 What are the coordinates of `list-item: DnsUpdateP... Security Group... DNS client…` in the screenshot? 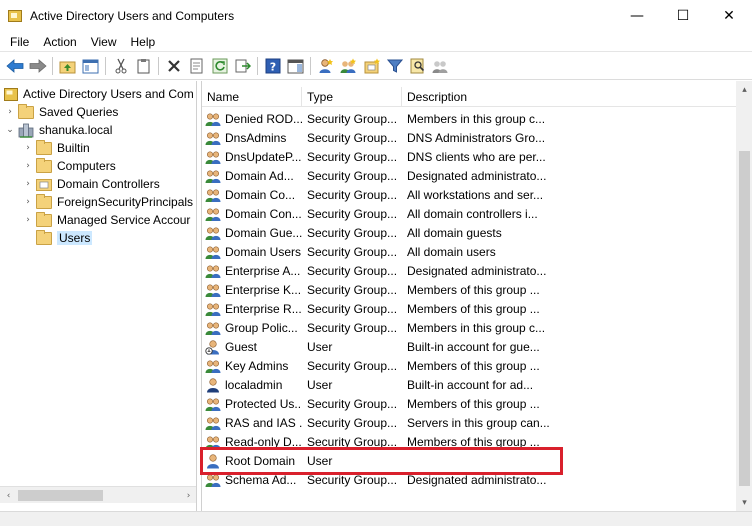 It's located at (469, 156).